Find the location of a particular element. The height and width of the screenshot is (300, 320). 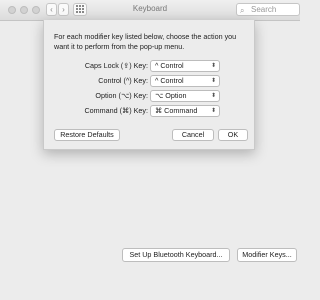

search-placeholder: Search is located at coordinates (264, 9).